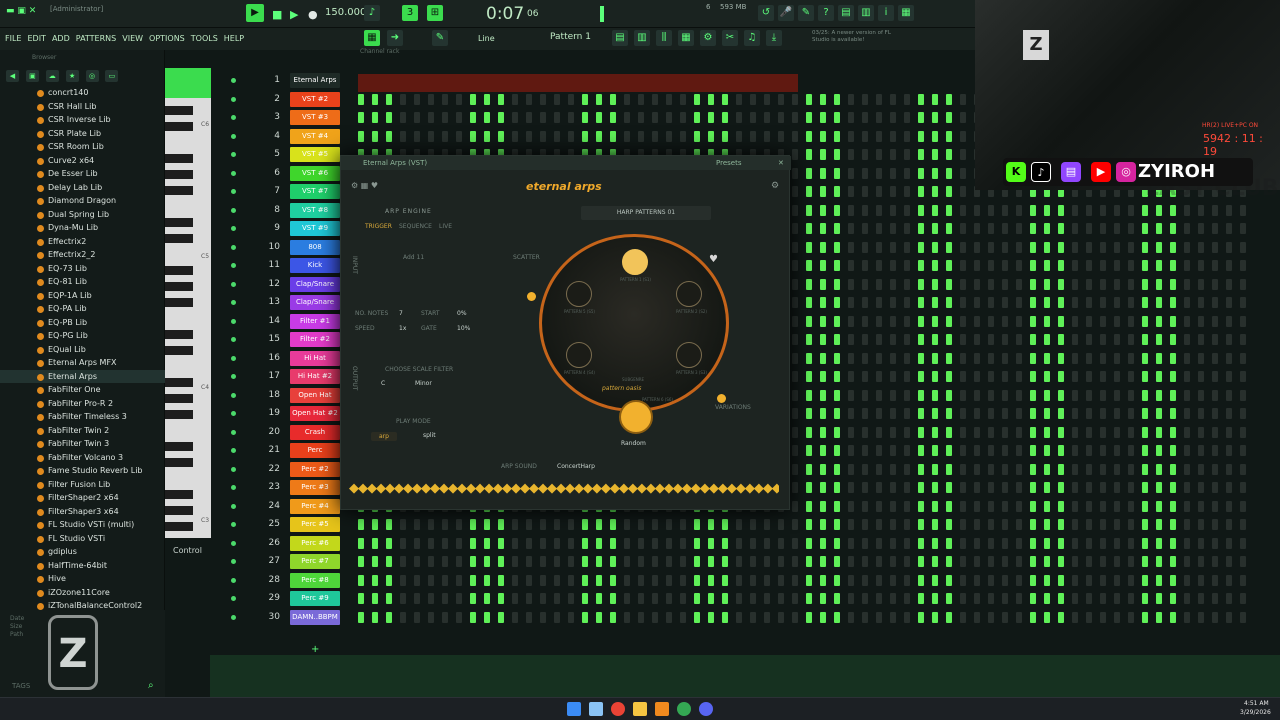  Describe the element at coordinates (752, 38) in the screenshot. I see `tempo-tap-icon: ♫` at that location.